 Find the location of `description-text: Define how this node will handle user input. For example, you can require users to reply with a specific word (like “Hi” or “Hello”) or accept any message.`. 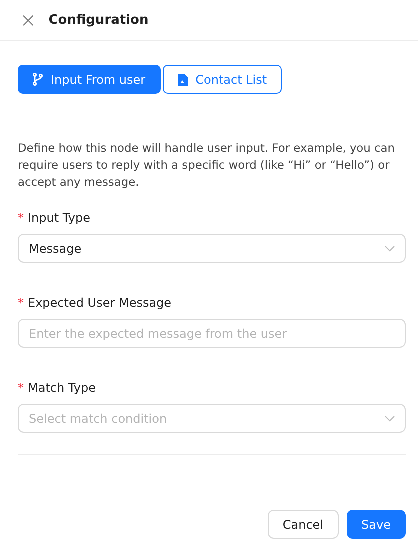

description-text: Define how this node will handle user input. For example, you can require users to reply with a specific word (like “Hi” or “Hello”) or accept any message. is located at coordinates (207, 165).